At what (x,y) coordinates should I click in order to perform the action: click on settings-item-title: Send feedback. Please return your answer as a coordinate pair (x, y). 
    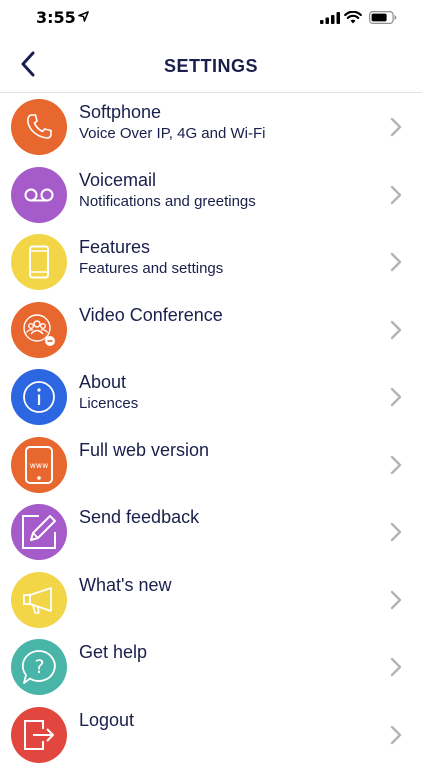
    Looking at the image, I should click on (225, 517).